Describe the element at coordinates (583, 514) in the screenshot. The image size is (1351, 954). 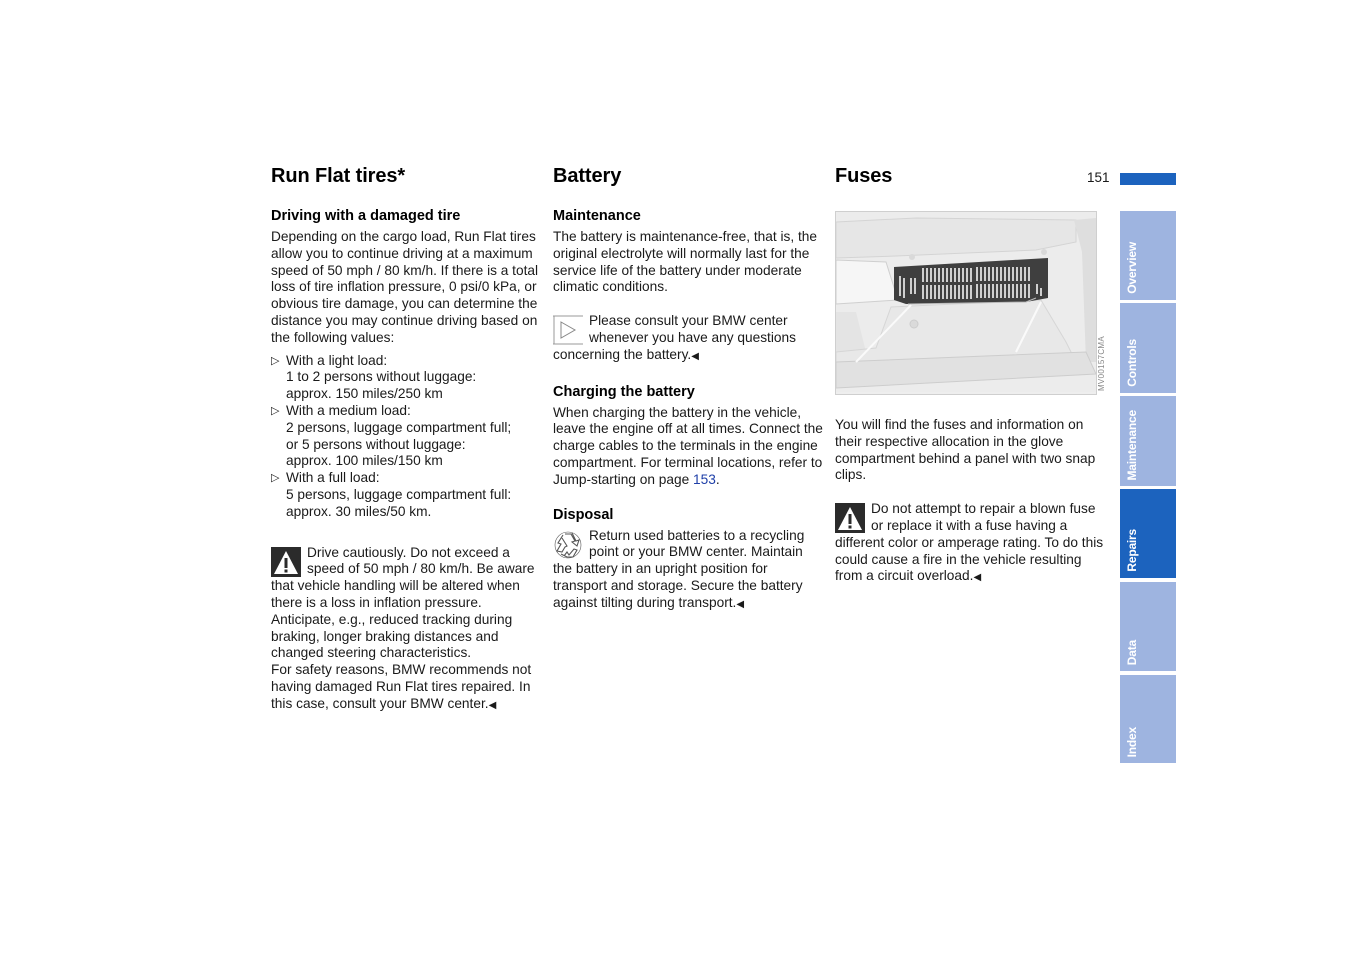
I see `disposal-heading: Disposal` at that location.